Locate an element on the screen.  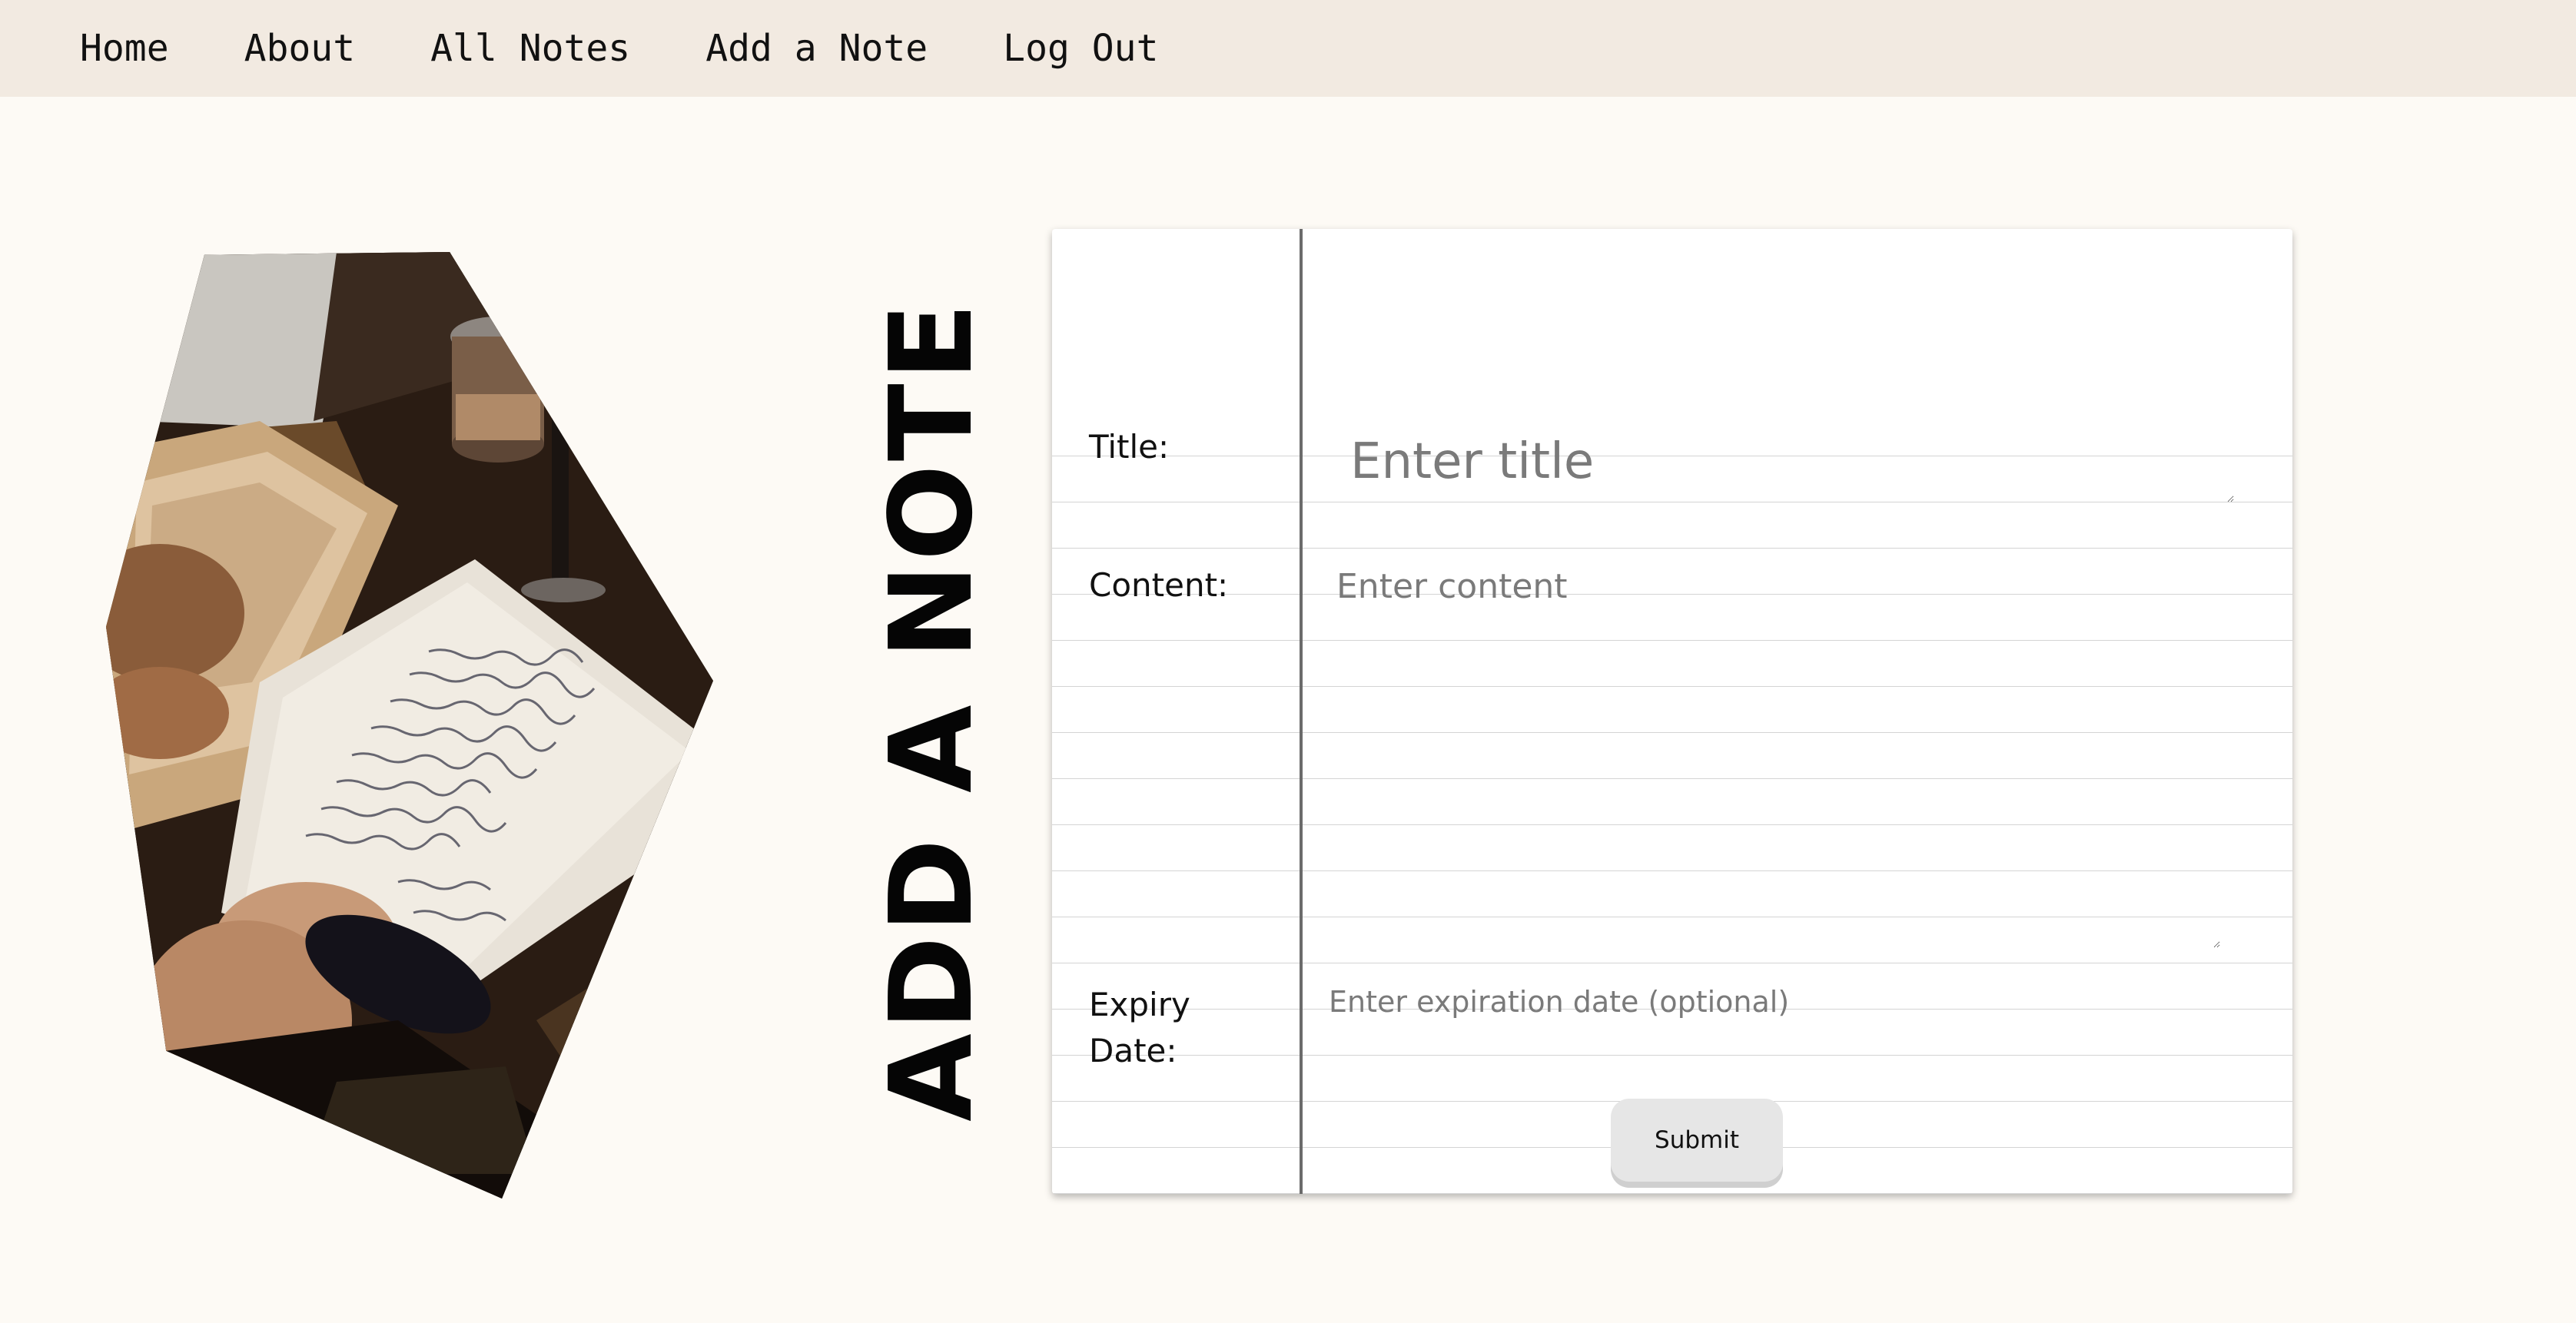
expiry-label-line2: Date: is located at coordinates (1133, 1050).